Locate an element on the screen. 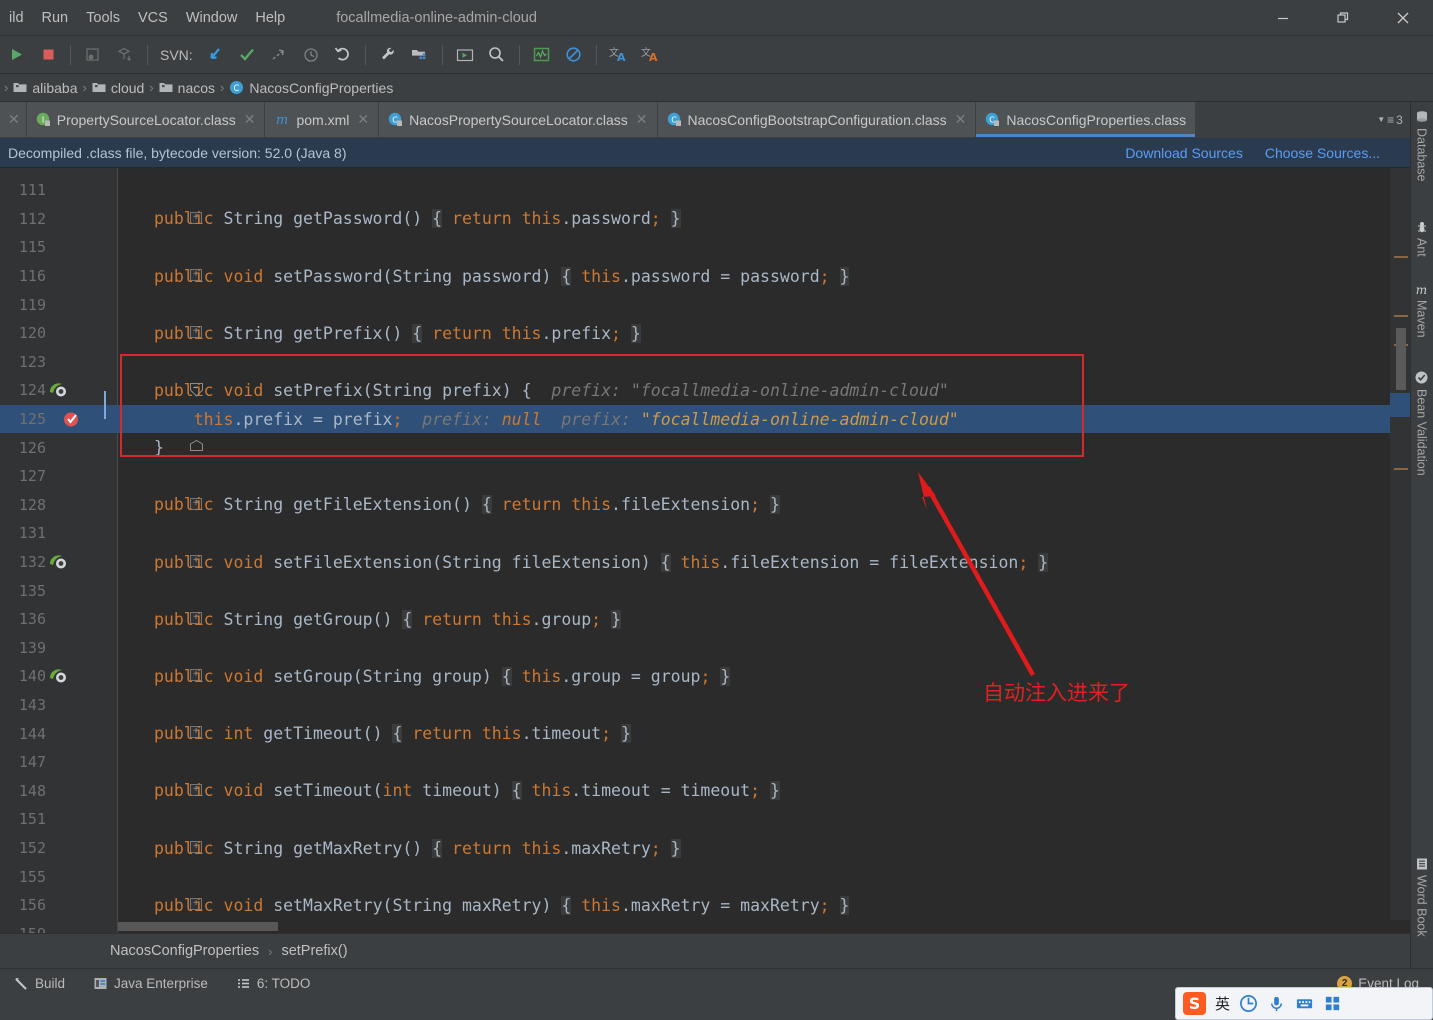 This screenshot has height=1020, width=1433. line-number: 144 is located at coordinates (23, 734).